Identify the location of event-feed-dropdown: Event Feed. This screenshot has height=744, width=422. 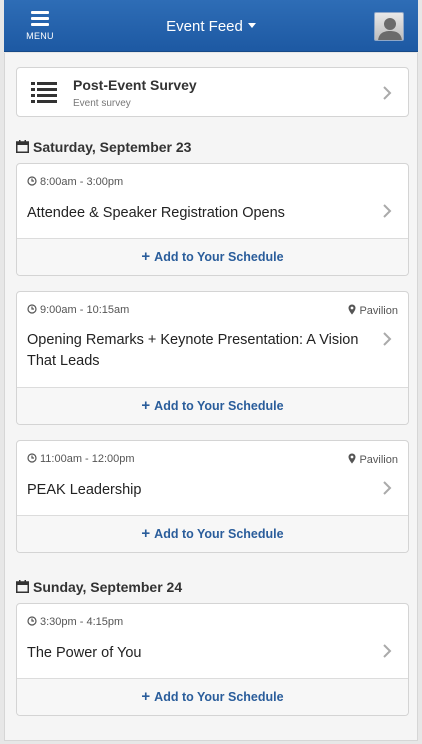
(211, 26).